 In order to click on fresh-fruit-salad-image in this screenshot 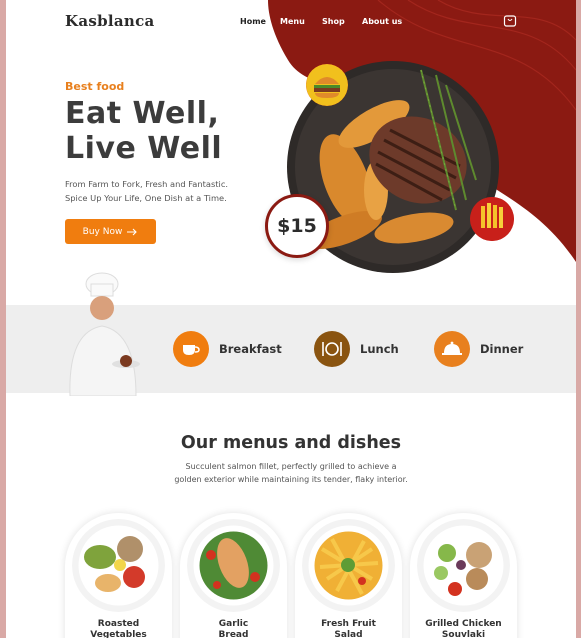, I will do `click(348, 565)`.